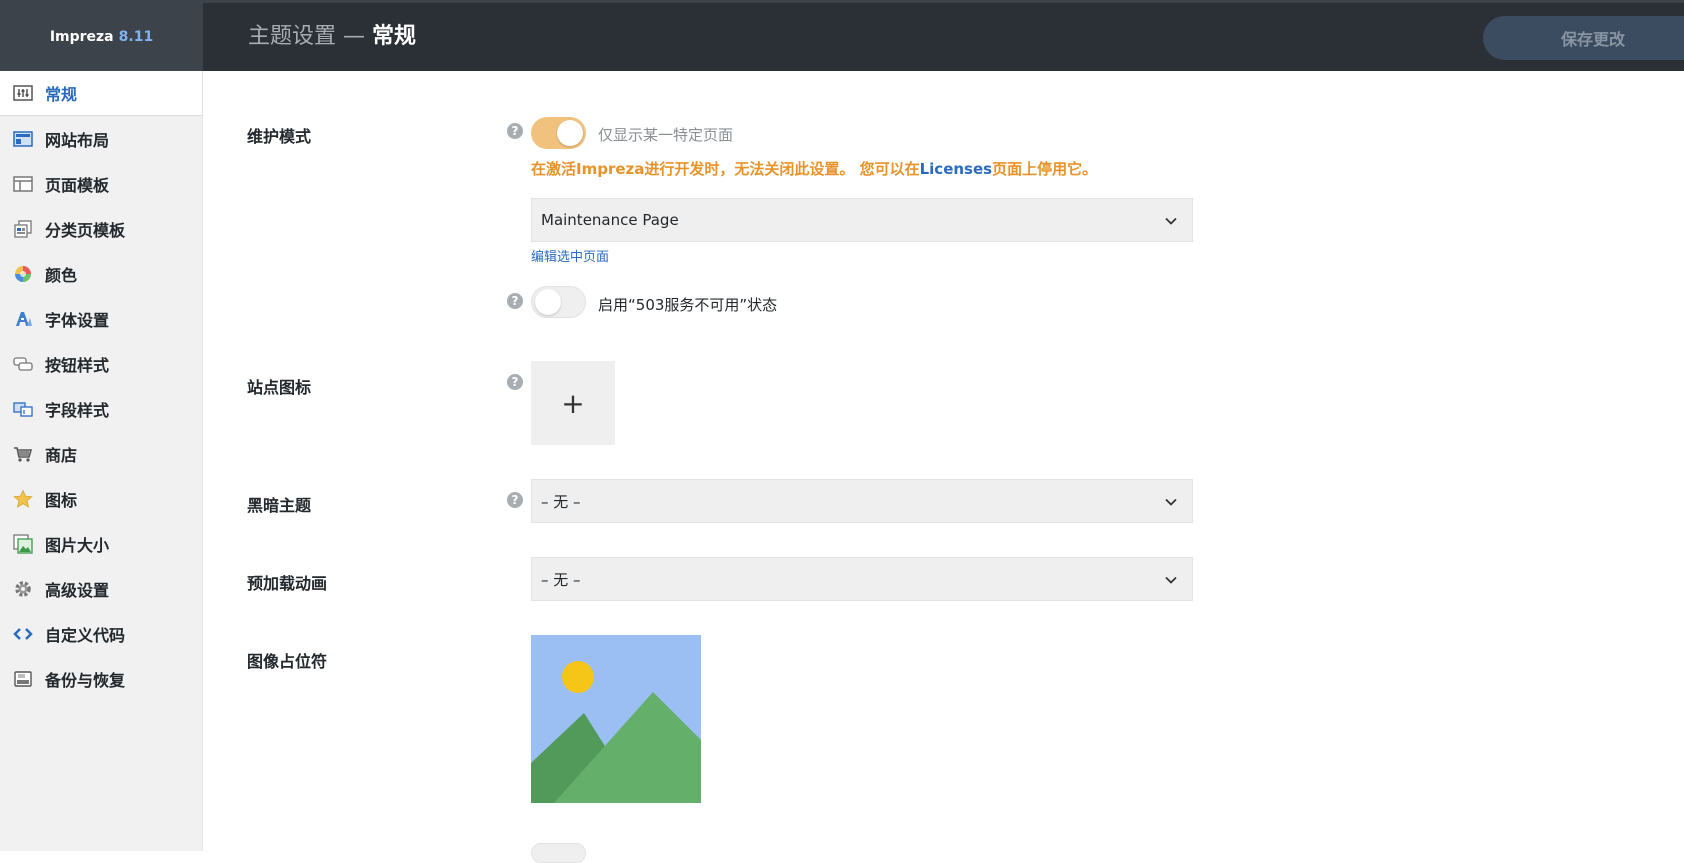  I want to click on sidebar-item-site-layout: 网站布局, so click(101, 138).